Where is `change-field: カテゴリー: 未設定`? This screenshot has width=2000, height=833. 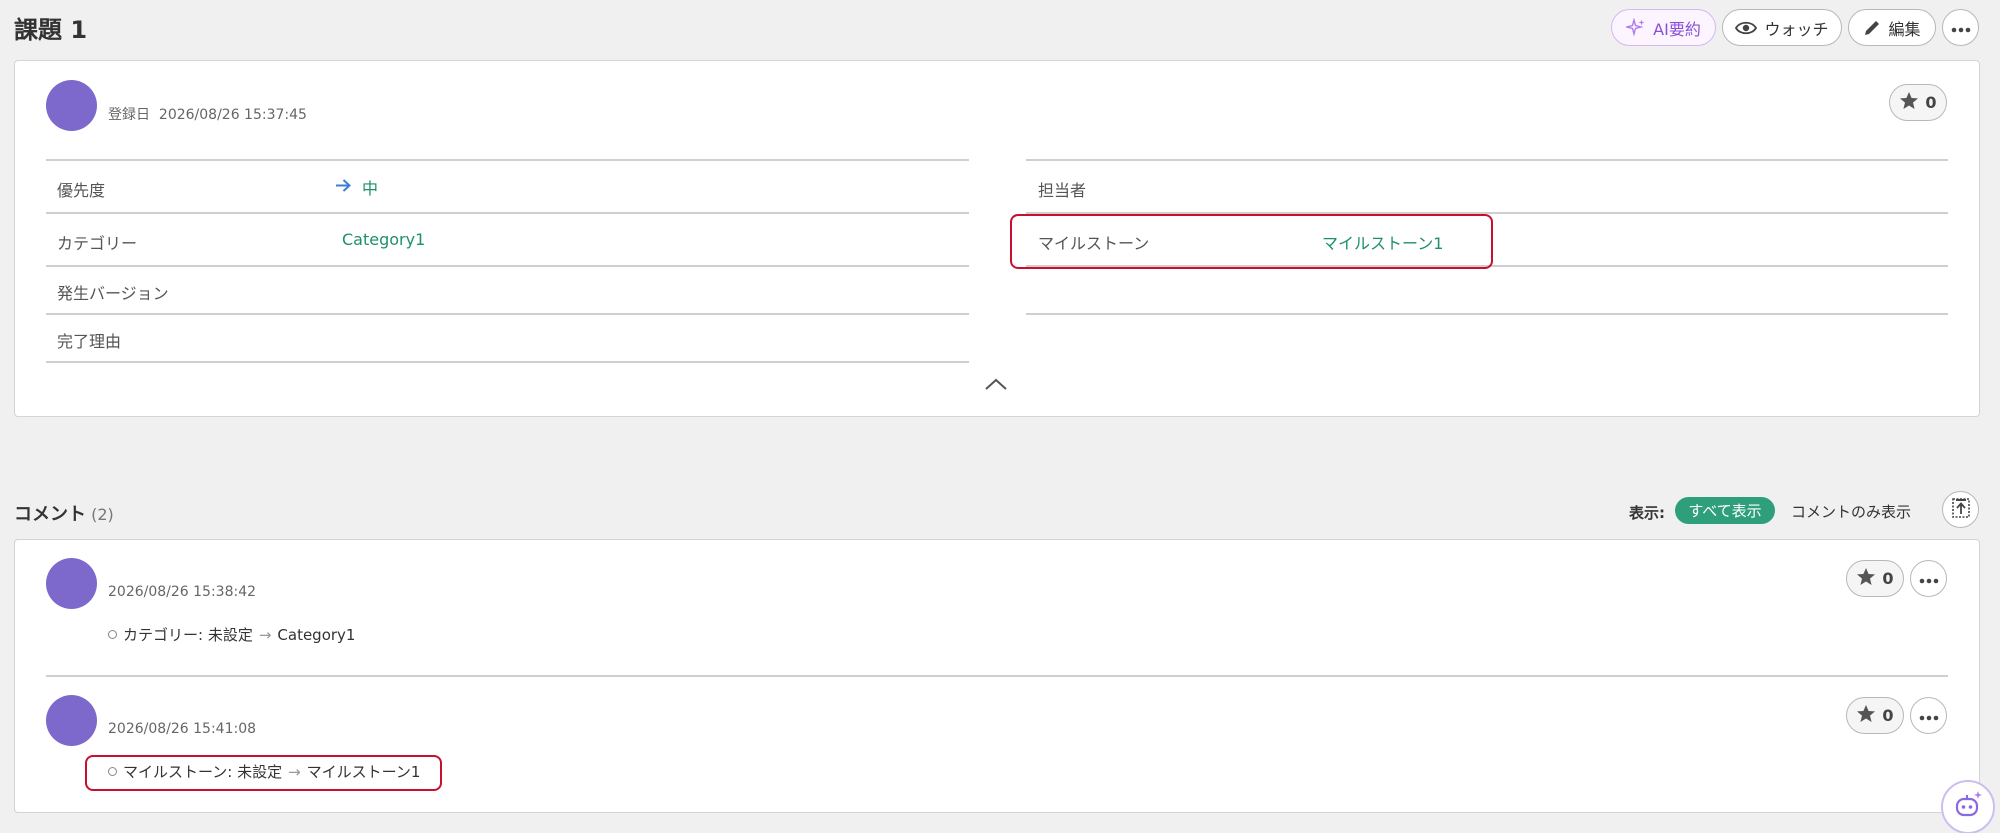
change-field: カテゴリー: 未設定 is located at coordinates (188, 635).